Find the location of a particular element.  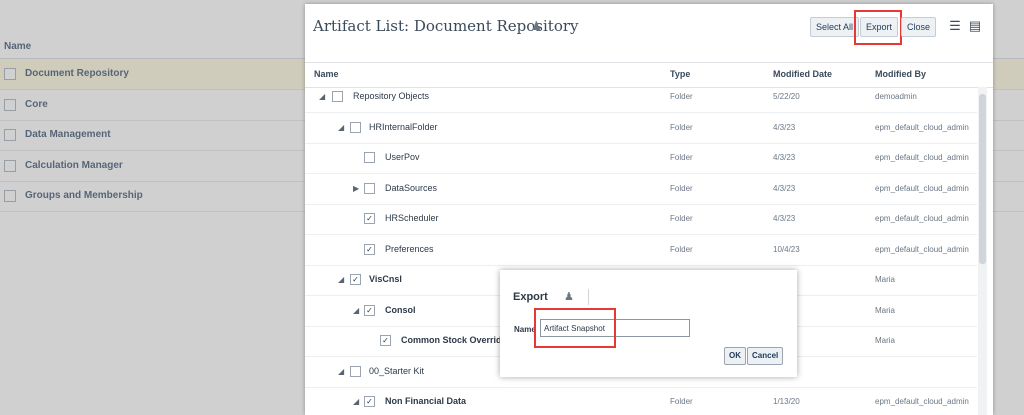

name-label: Name is located at coordinates (525, 329).